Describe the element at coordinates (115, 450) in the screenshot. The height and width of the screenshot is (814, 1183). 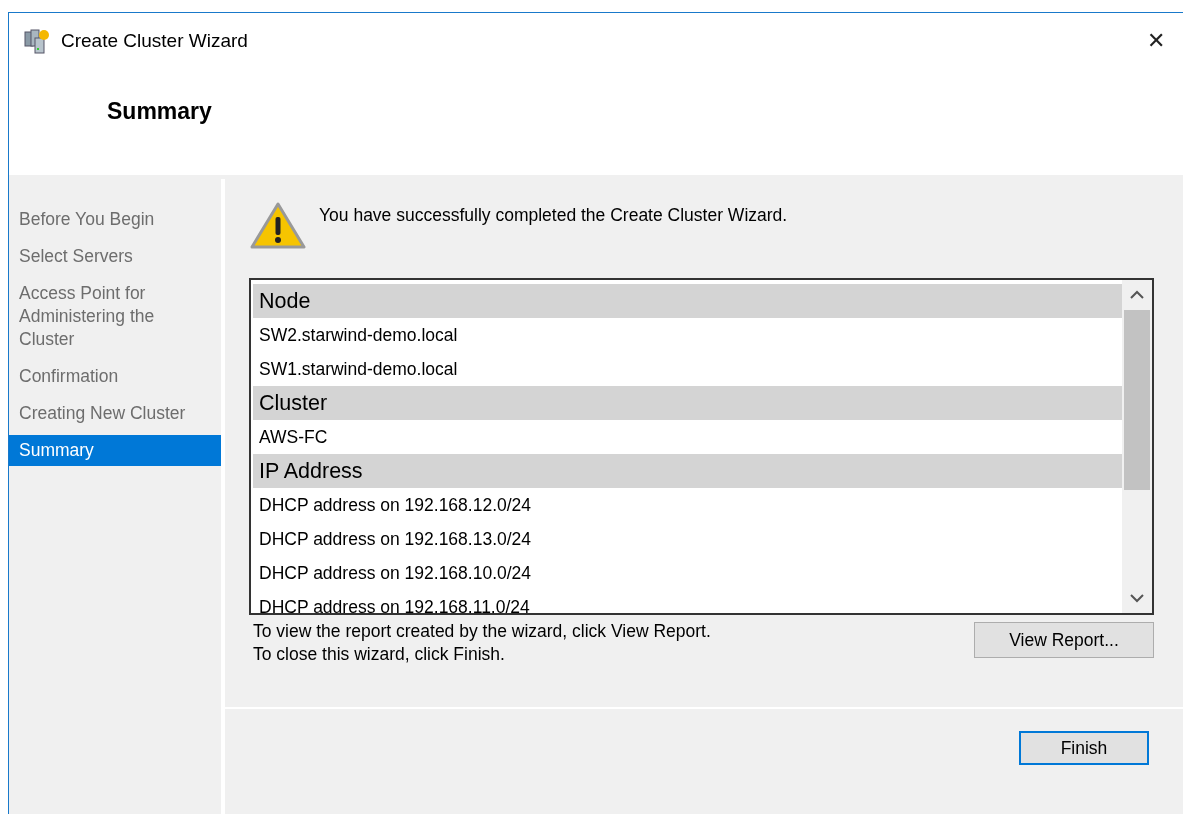
I see `step-item: Summary` at that location.